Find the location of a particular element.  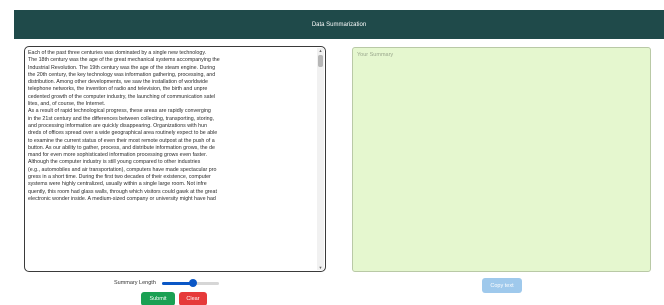

app-title: Data Summarization is located at coordinates (339, 24).